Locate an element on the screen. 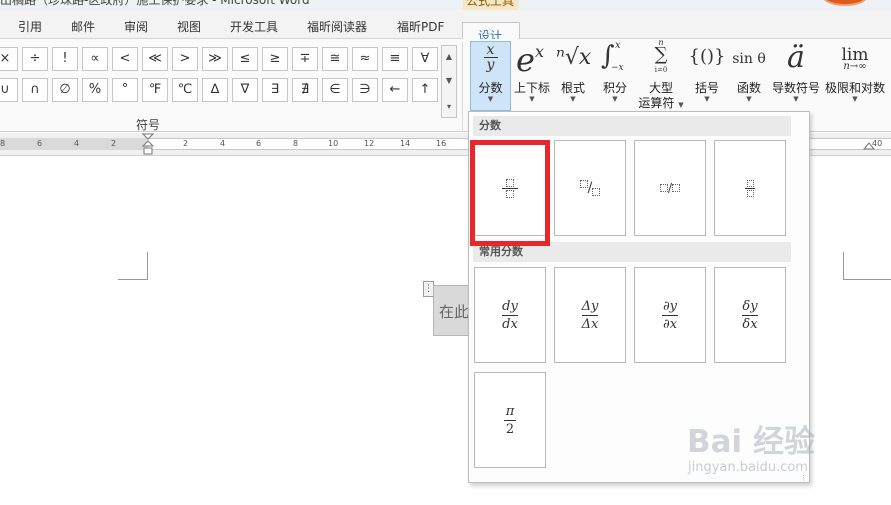  symbol-increment: ∆ is located at coordinates (215, 90).